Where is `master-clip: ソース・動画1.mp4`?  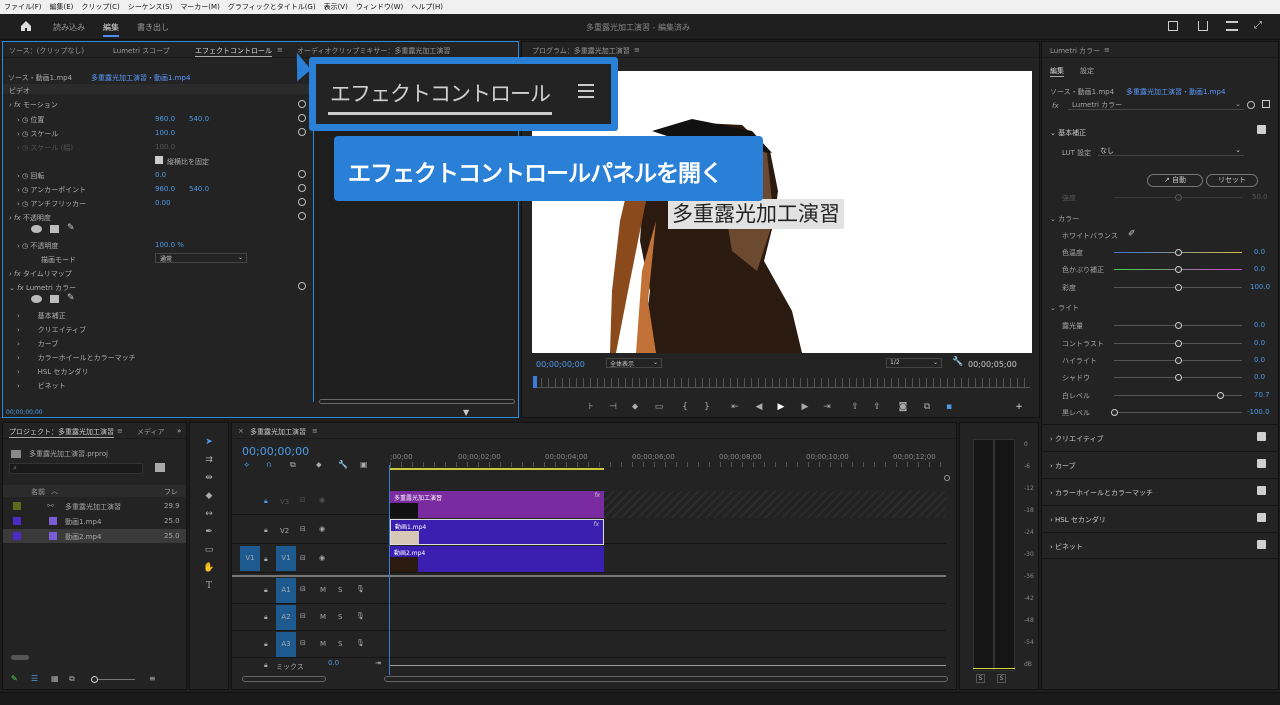
master-clip: ソース・動画1.mp4 is located at coordinates (40, 78).